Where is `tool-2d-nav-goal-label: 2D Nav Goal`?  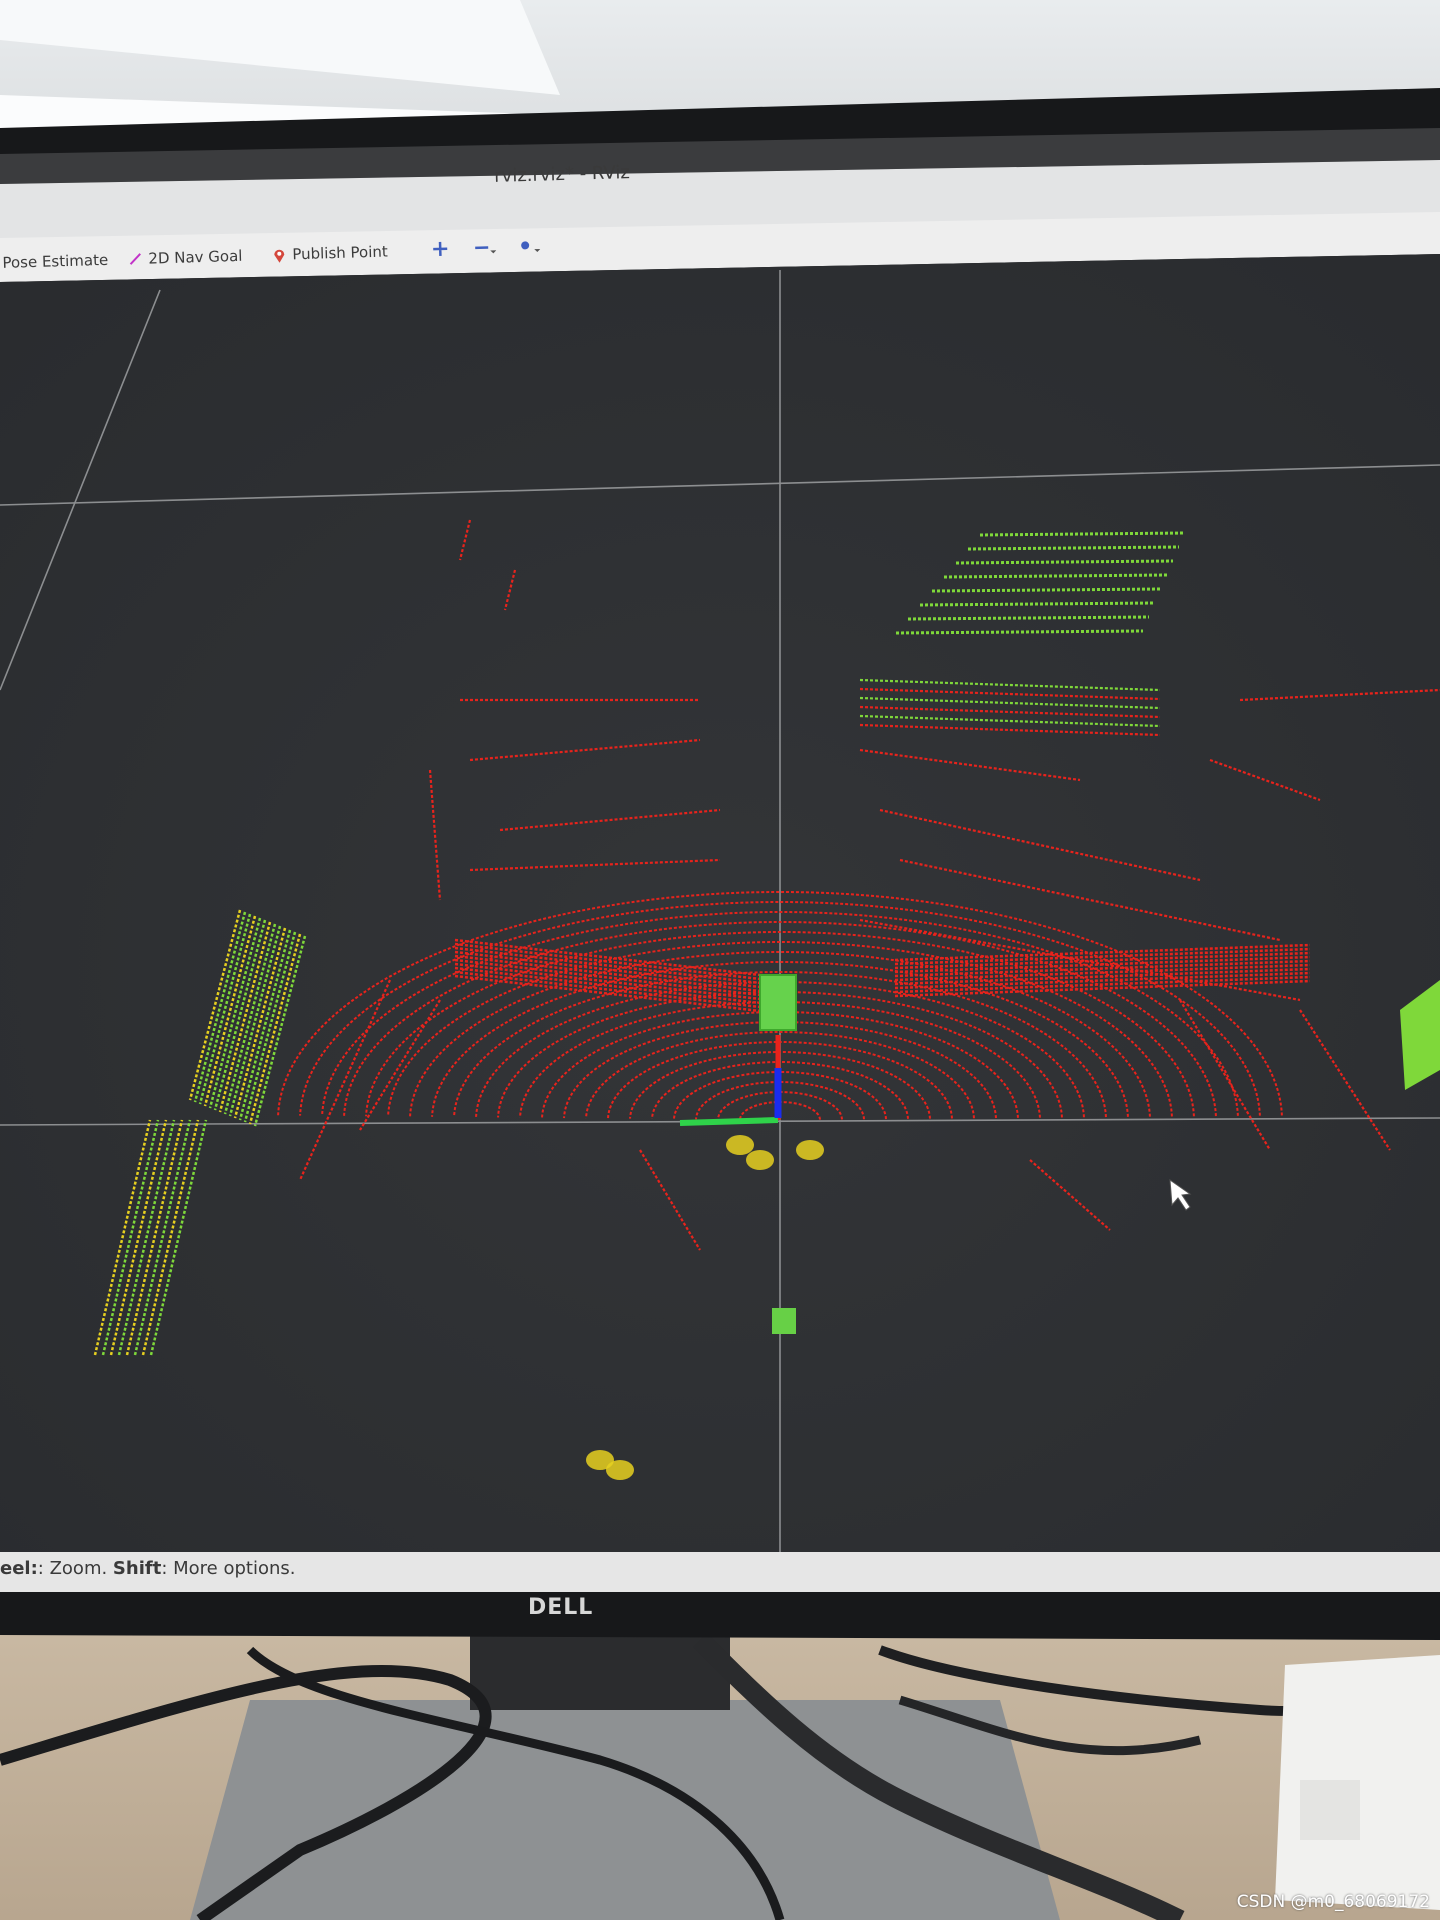
tool-2d-nav-goal-label: 2D Nav Goal is located at coordinates (195, 257).